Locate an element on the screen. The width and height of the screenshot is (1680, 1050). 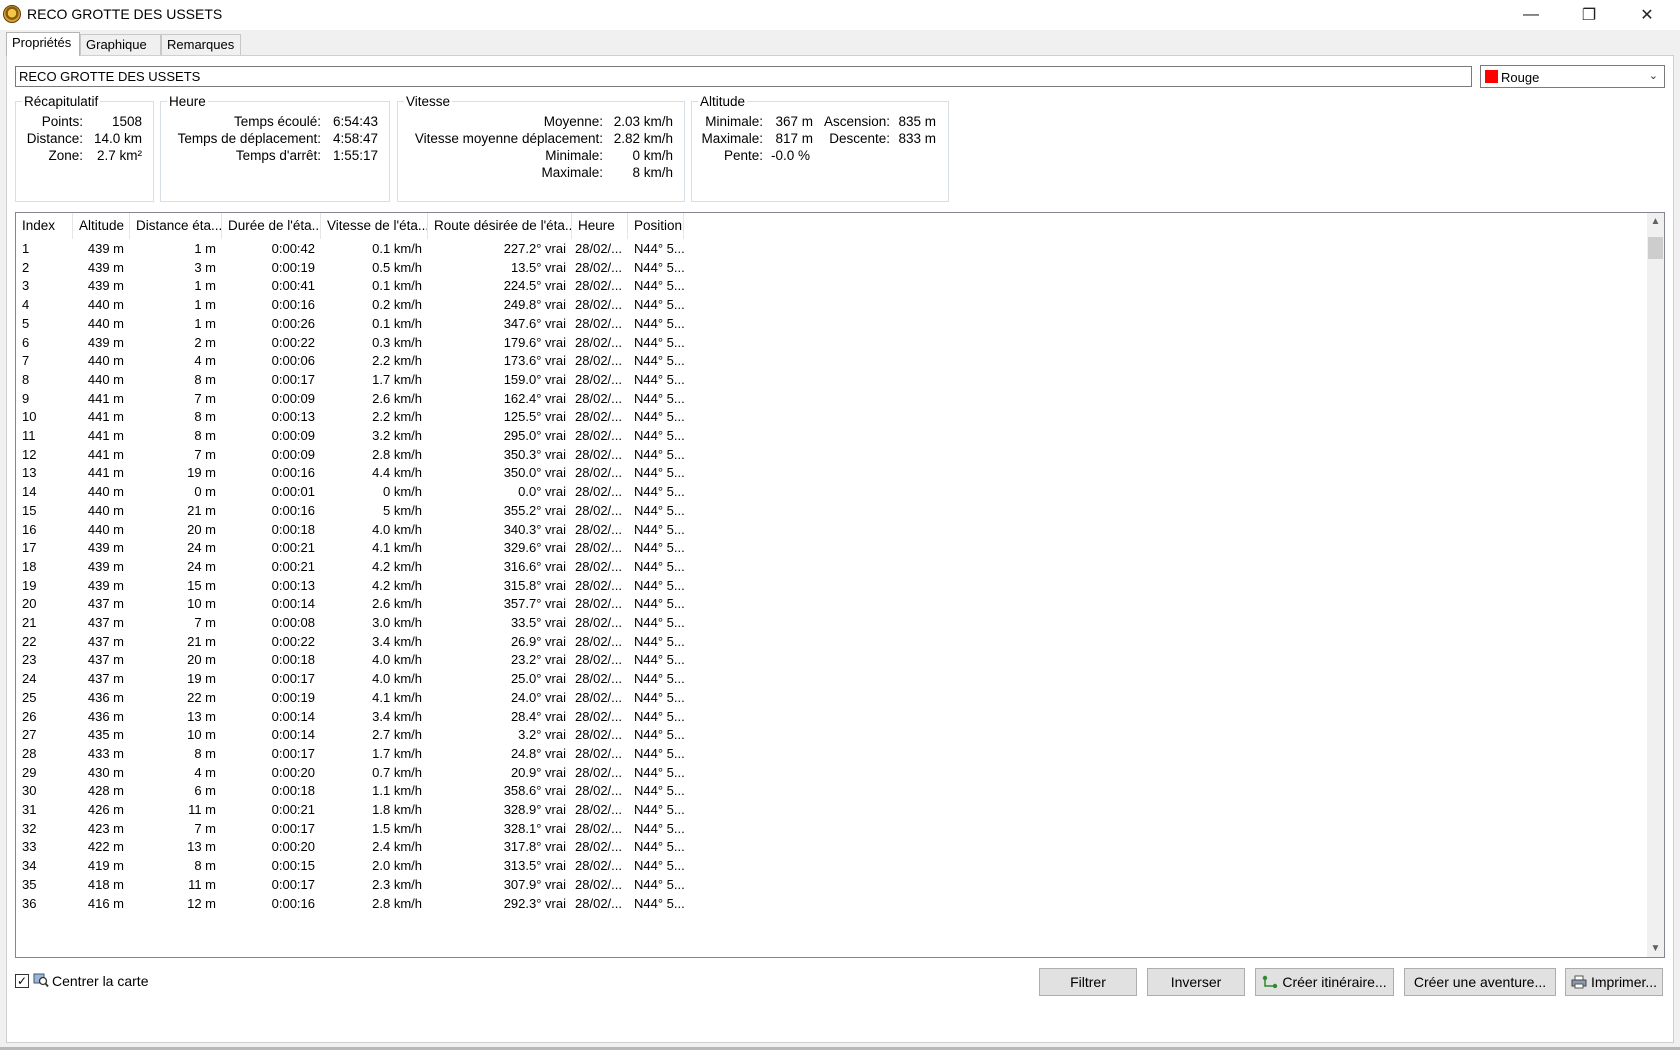
cell-duration: 0:00:09 is located at coordinates (293, 435).